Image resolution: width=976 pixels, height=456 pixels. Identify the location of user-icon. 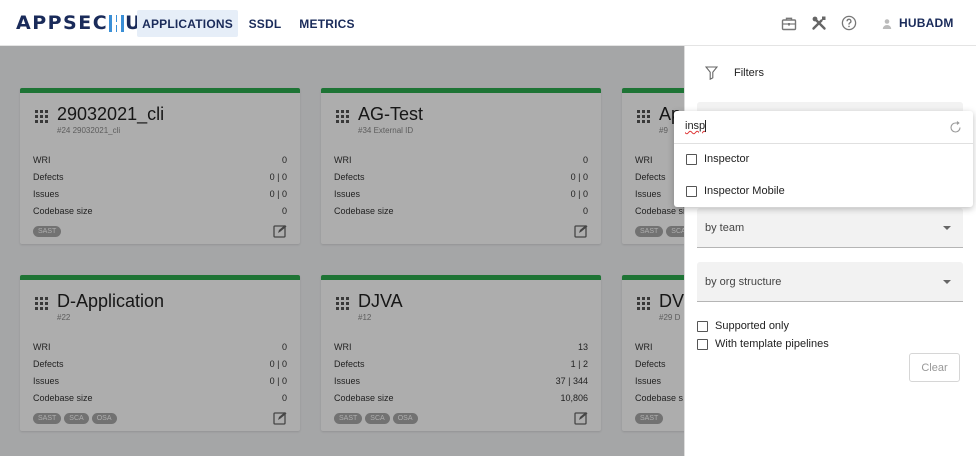
(887, 26).